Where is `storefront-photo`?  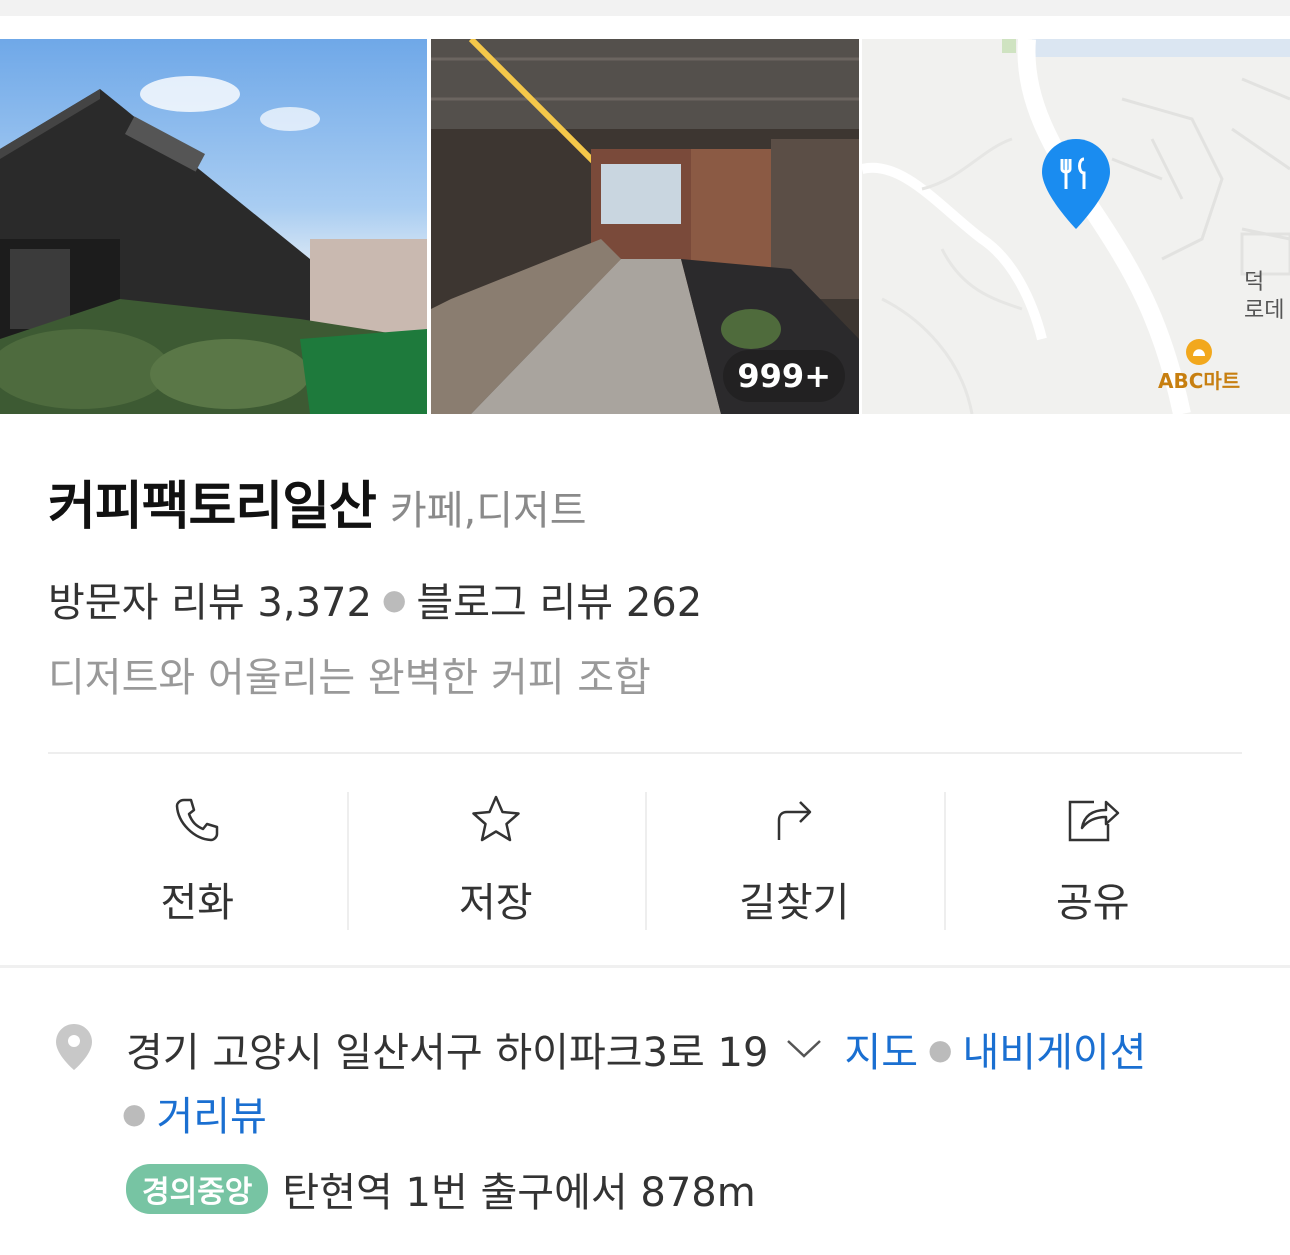 storefront-photo is located at coordinates (213, 226).